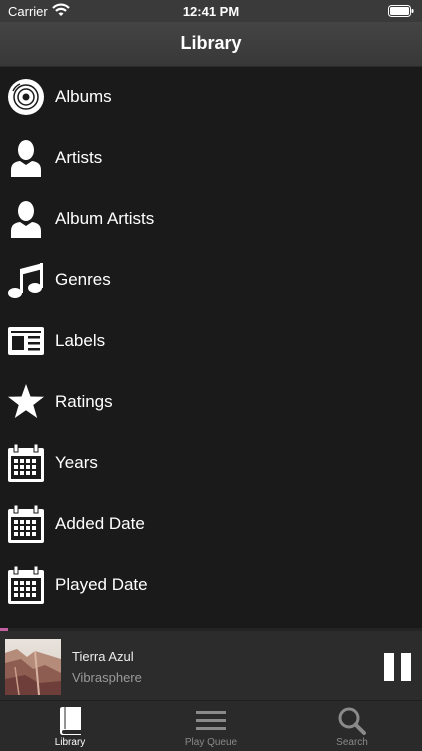 This screenshot has width=422, height=751. What do you see at coordinates (211, 721) in the screenshot?
I see `list-icon` at bounding box center [211, 721].